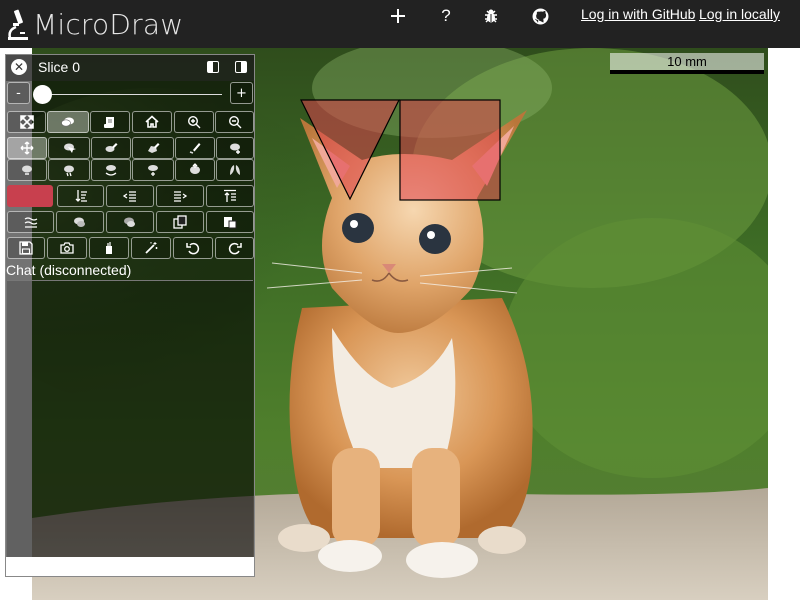  What do you see at coordinates (18, 24) in the screenshot?
I see `microscope-logo-icon` at bounding box center [18, 24].